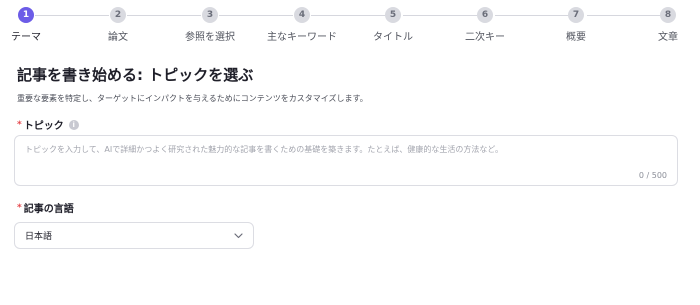 The width and height of the screenshot is (700, 305). Describe the element at coordinates (43, 126) in the screenshot. I see `topic-label-text: トピック` at that location.